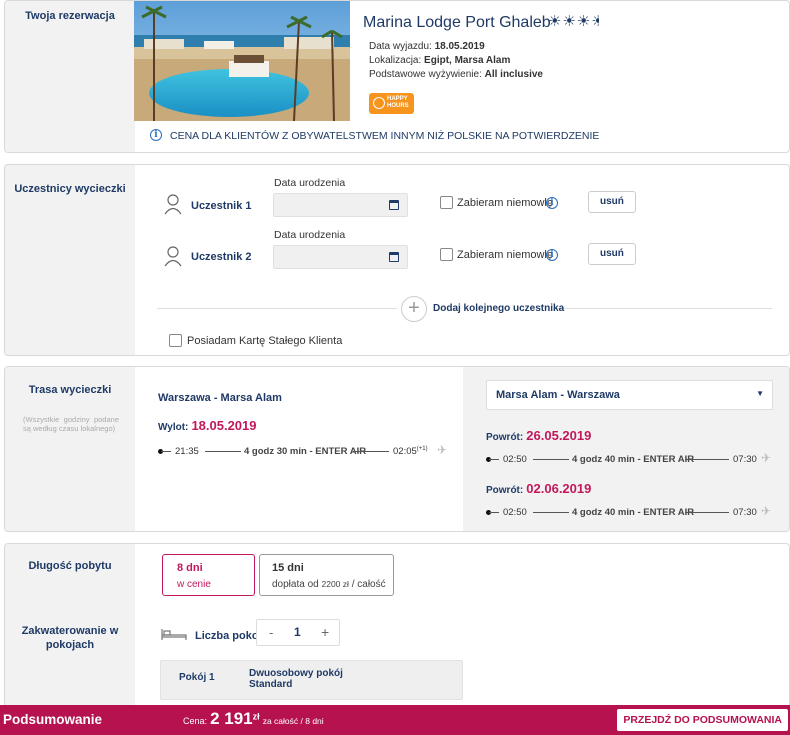 The width and height of the screenshot is (790, 735). What do you see at coordinates (195, 721) in the screenshot?
I see `price-label: Cena:` at bounding box center [195, 721].